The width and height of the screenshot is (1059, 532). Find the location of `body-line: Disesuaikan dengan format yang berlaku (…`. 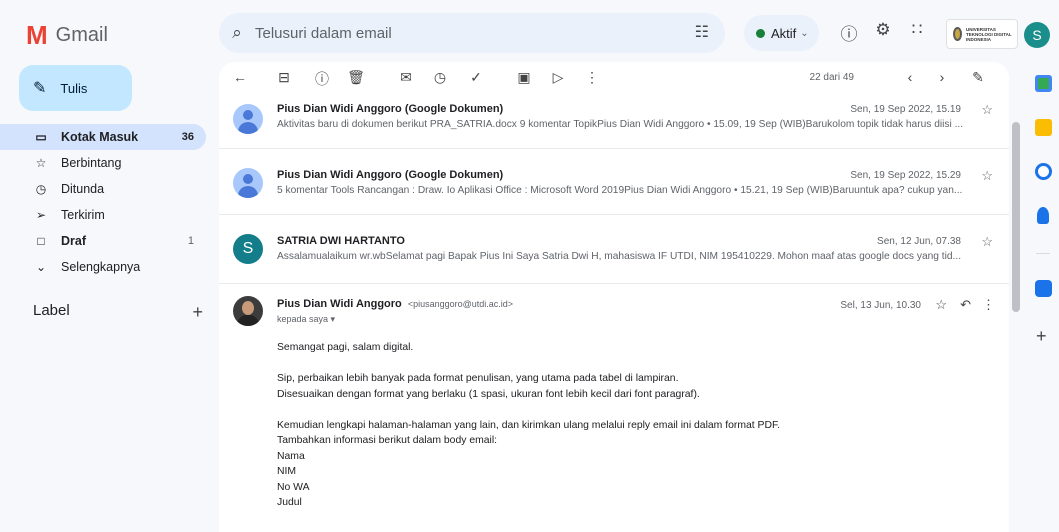

body-line: Disesuaikan dengan format yang berlaku (… is located at coordinates (488, 394).